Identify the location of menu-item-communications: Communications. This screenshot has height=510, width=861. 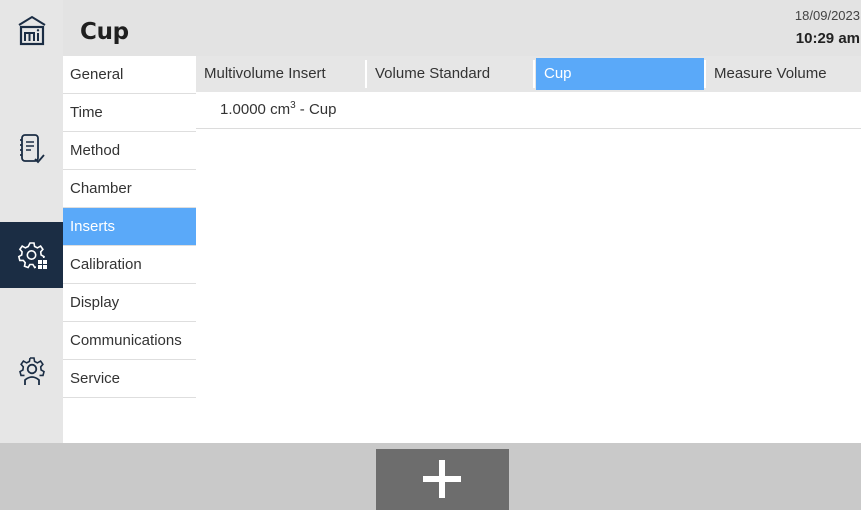
(129, 341).